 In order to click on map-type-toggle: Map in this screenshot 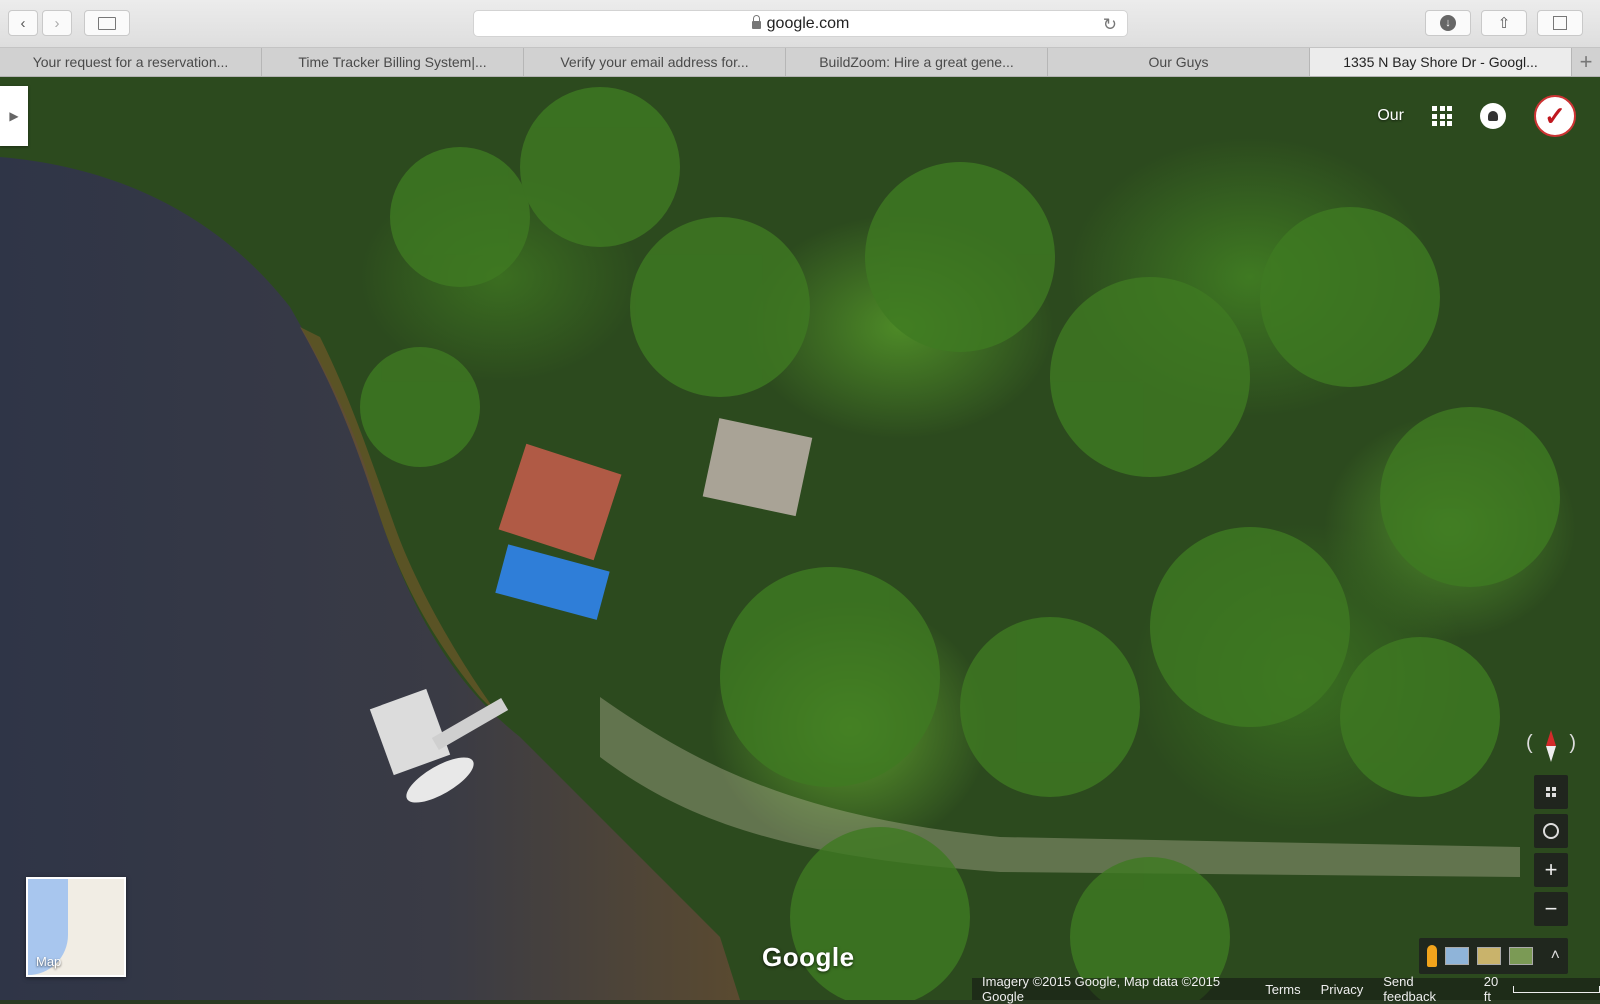, I will do `click(76, 927)`.